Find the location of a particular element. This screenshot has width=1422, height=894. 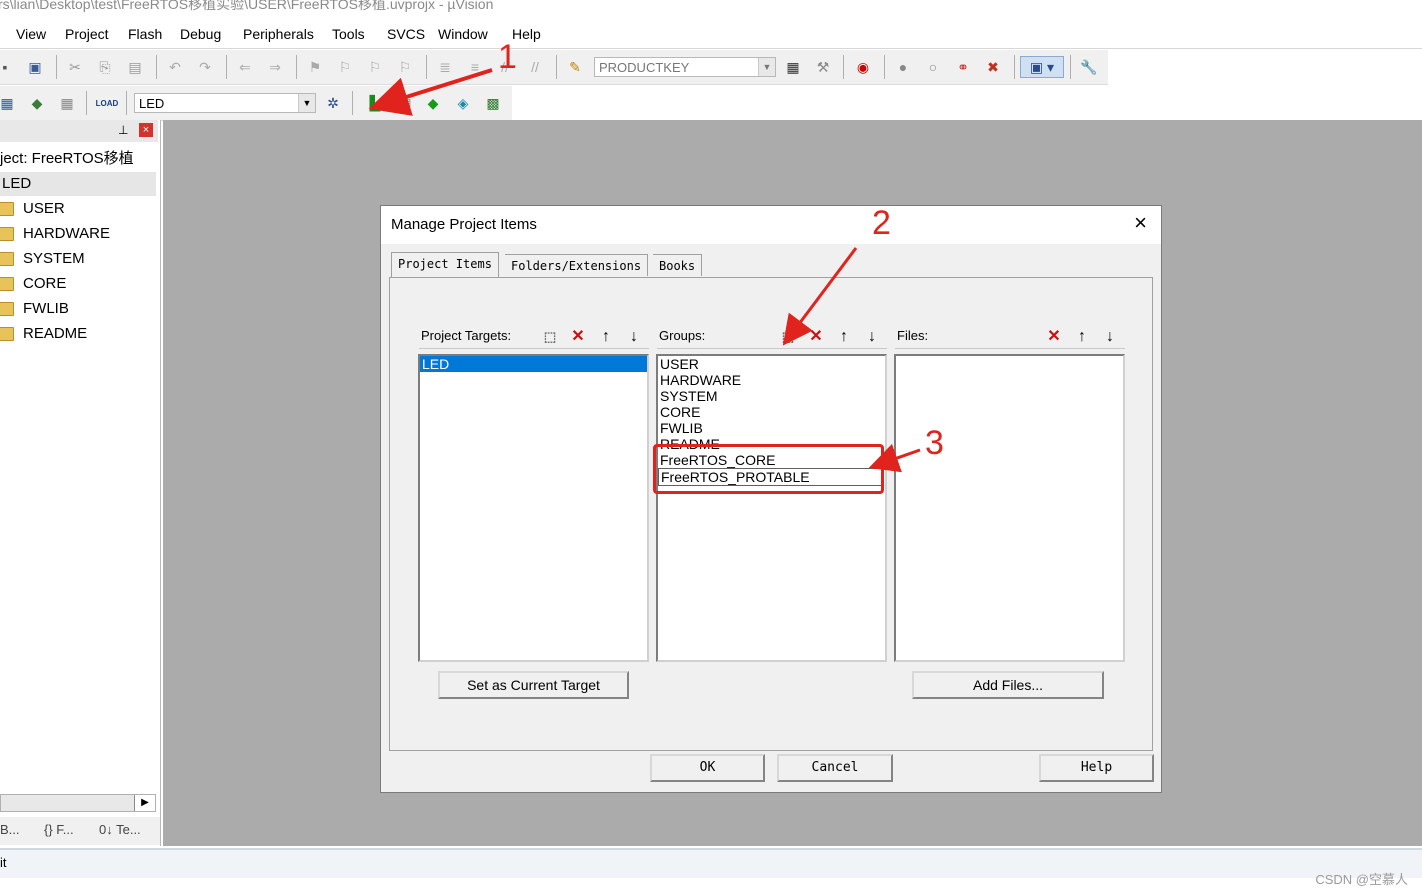

watermark: CSDN @空慕人 is located at coordinates (1361, 879).